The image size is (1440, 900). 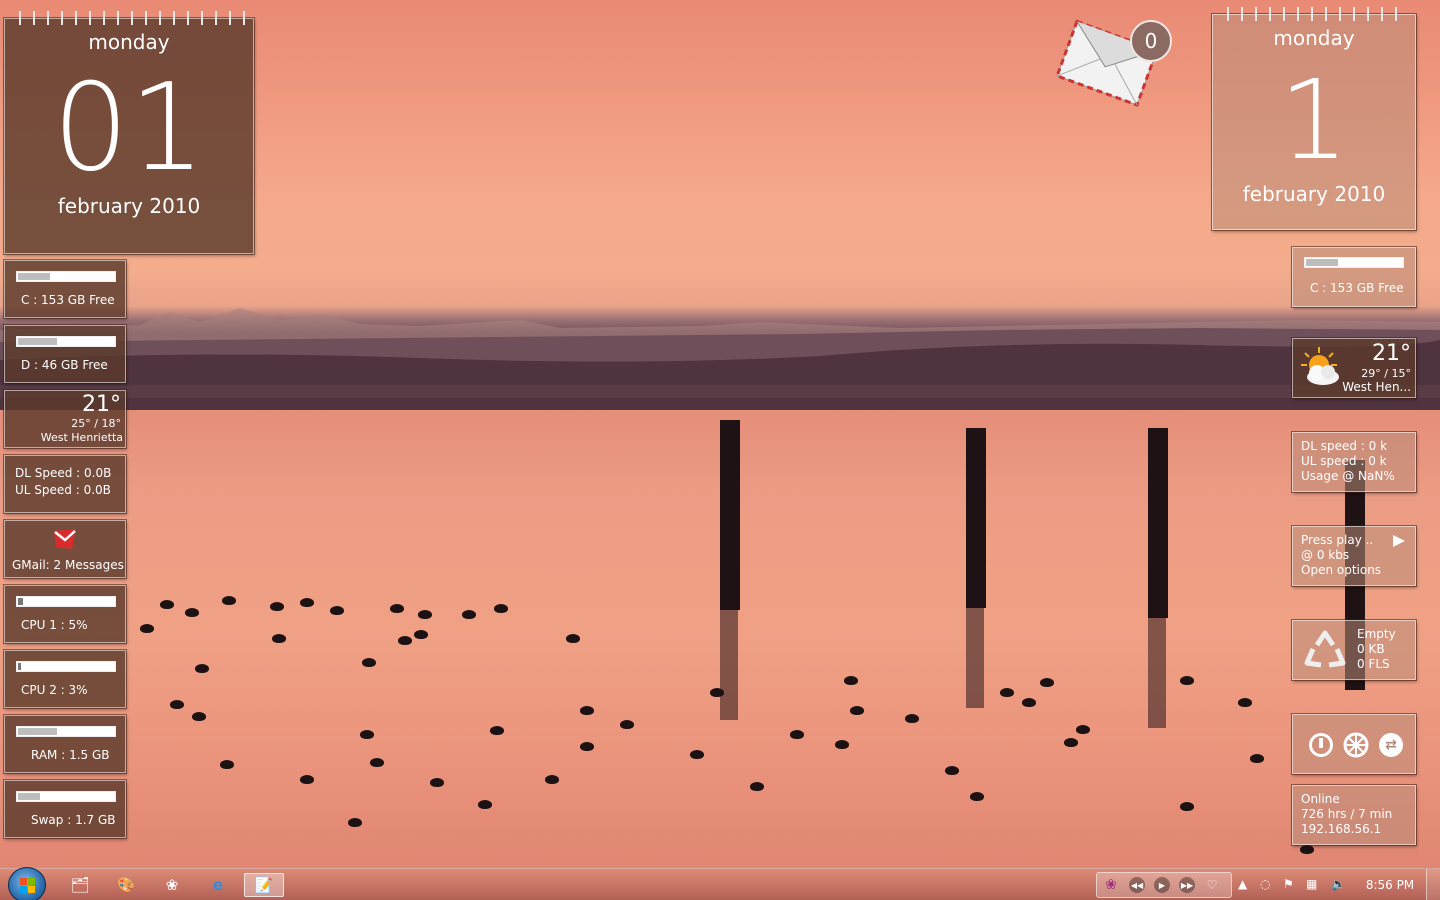 What do you see at coordinates (1399, 541) in the screenshot?
I see `play-icon` at bounding box center [1399, 541].